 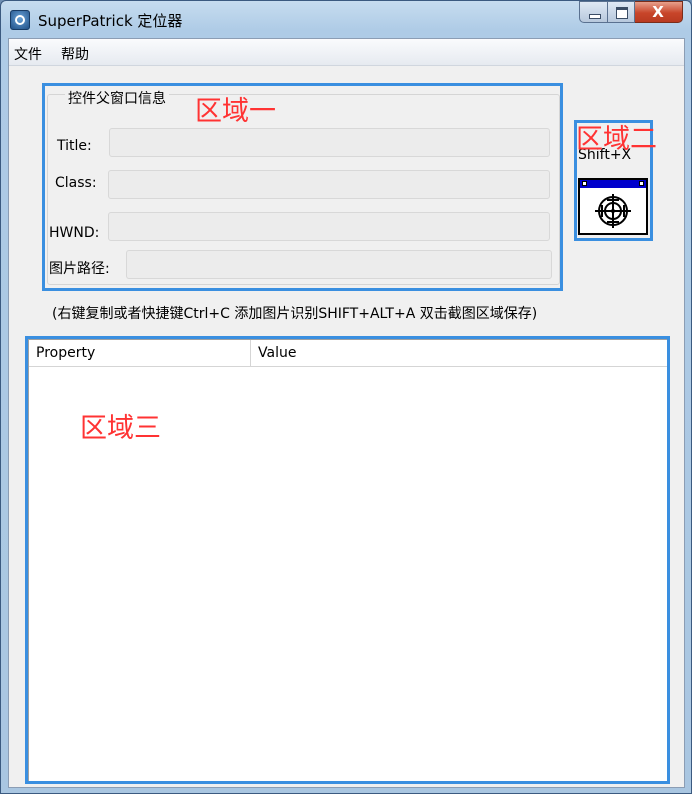 I want to click on menu-help: 帮助, so click(x=75, y=54).